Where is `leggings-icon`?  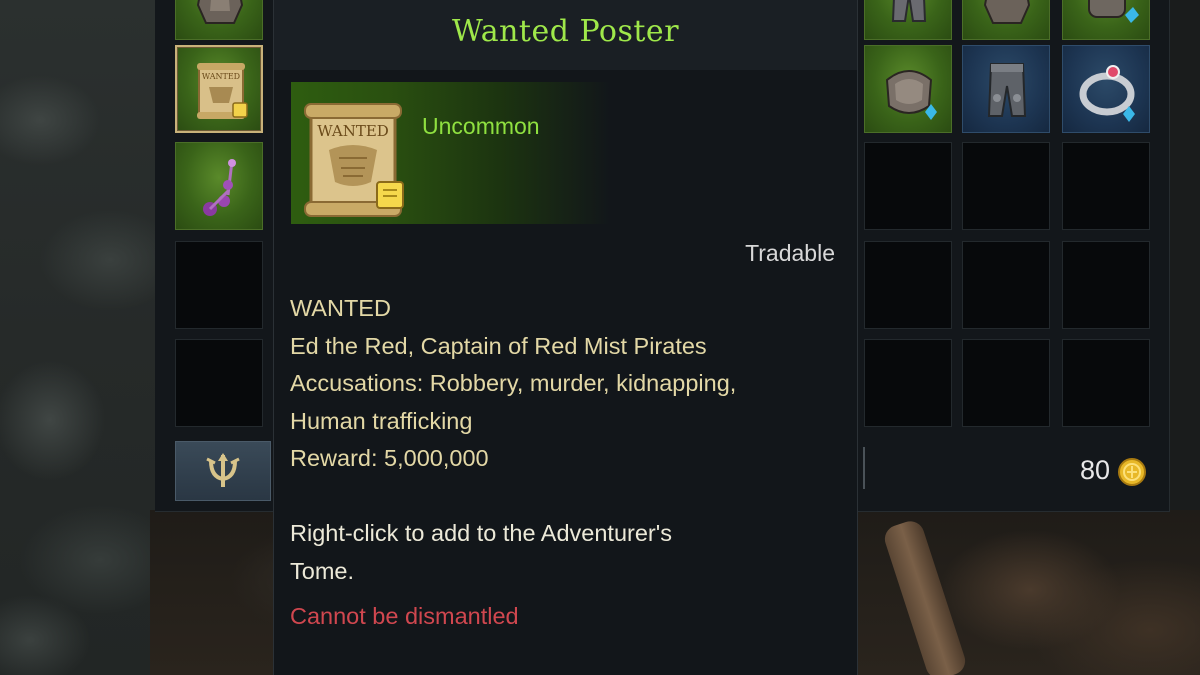
leggings-icon is located at coordinates (1007, 90).